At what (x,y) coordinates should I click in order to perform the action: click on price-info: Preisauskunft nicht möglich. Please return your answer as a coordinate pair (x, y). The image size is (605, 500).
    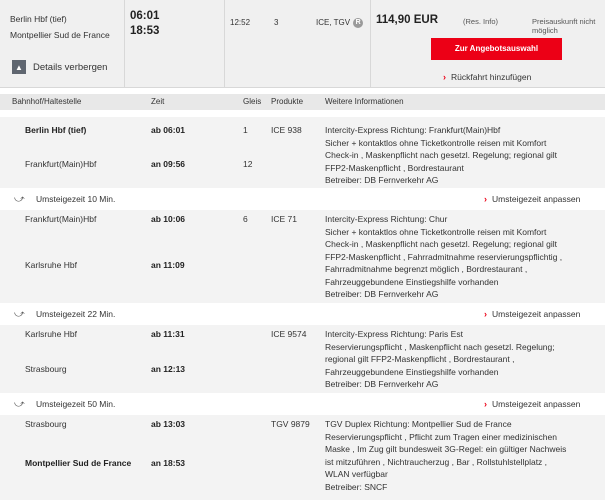
    Looking at the image, I should click on (564, 26).